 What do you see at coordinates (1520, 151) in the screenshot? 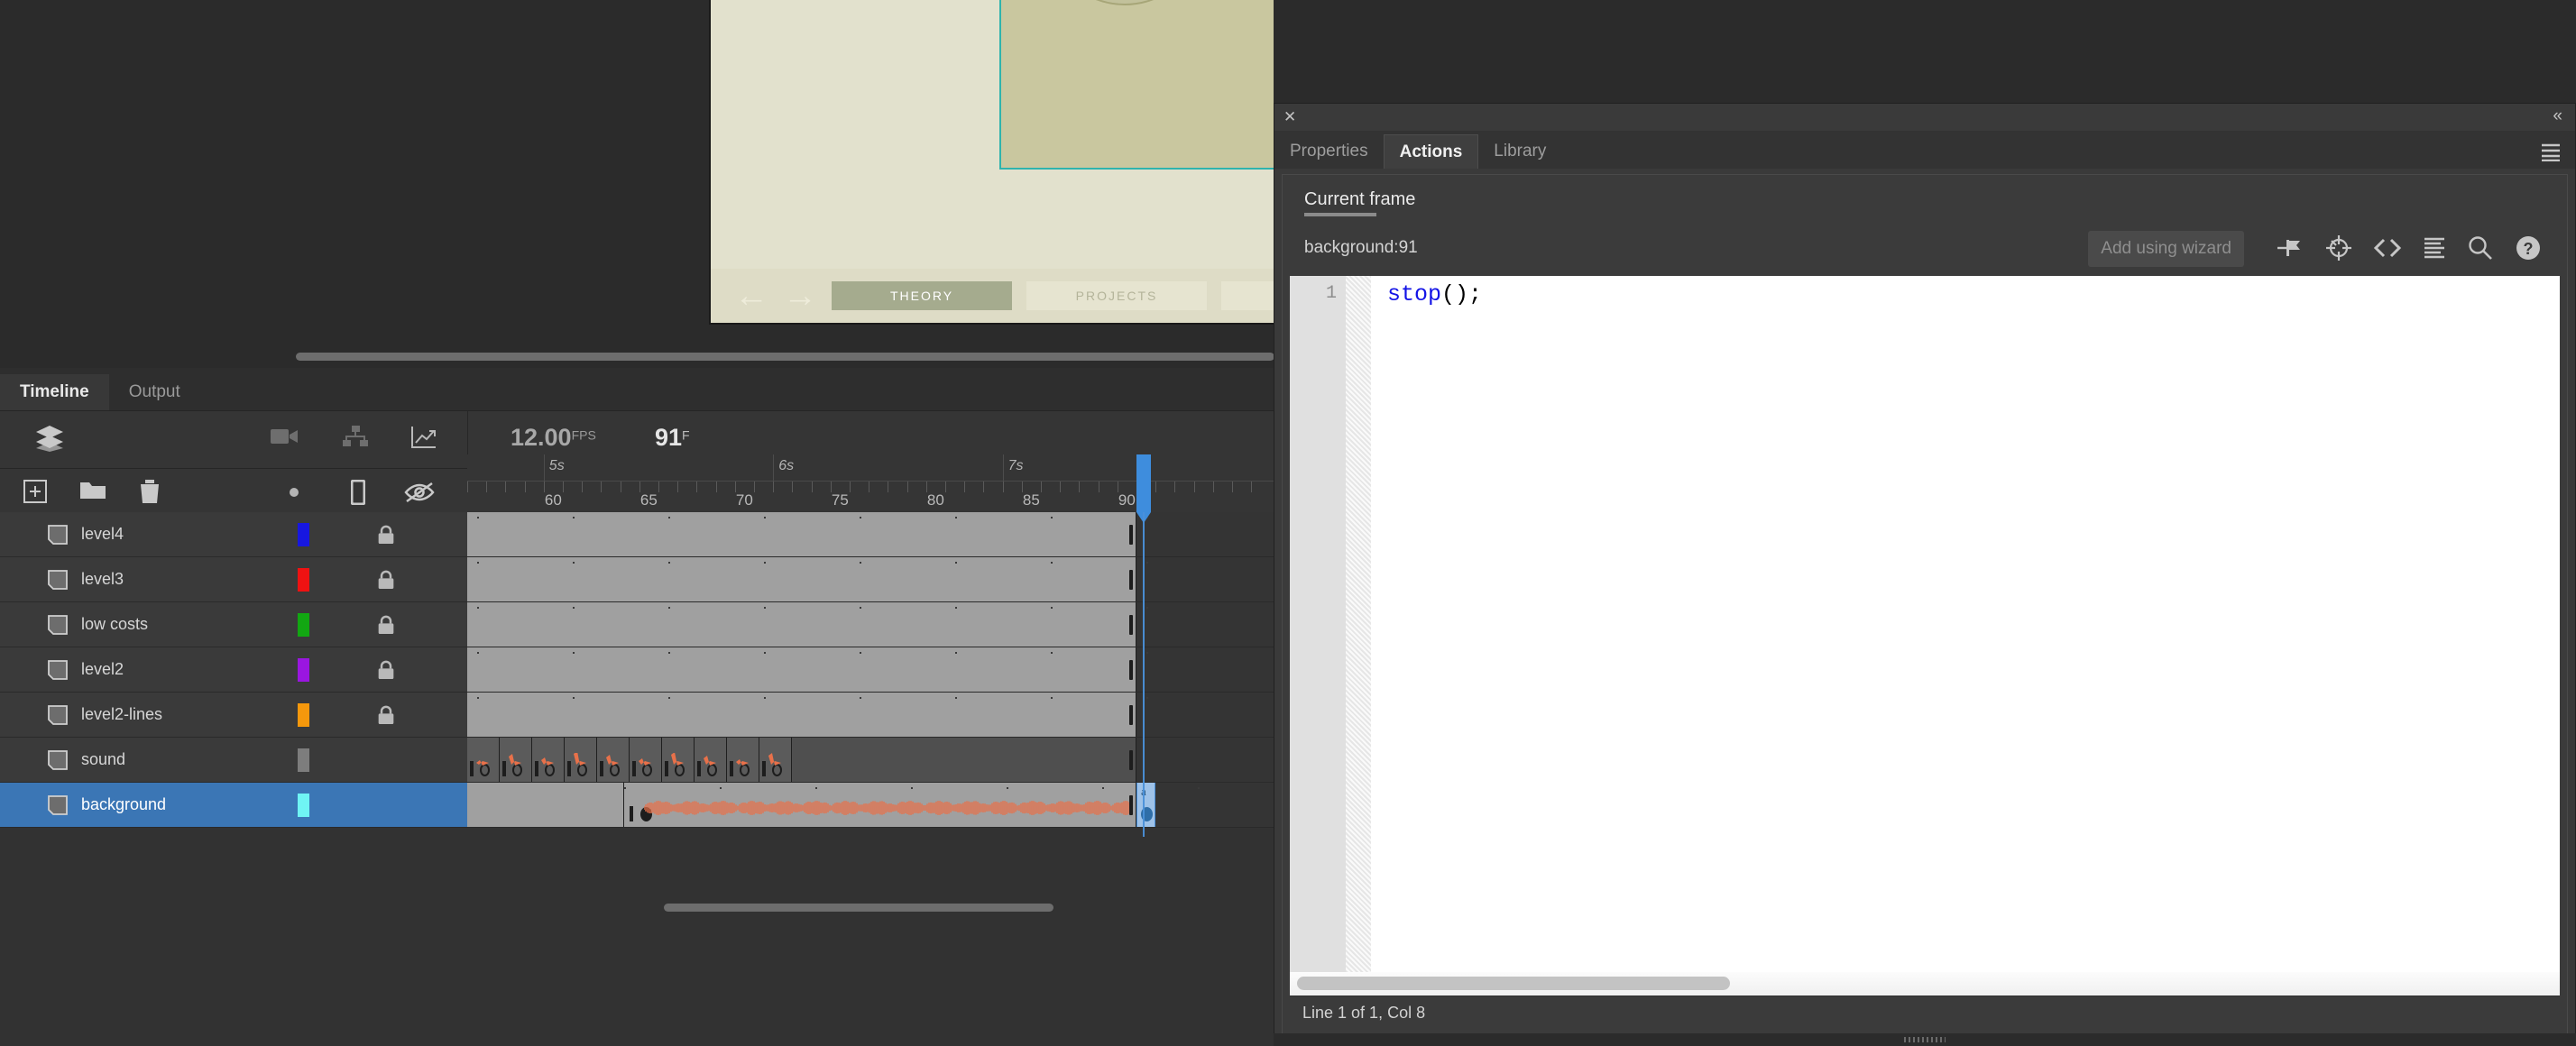
I see `tab-library: Library` at bounding box center [1520, 151].